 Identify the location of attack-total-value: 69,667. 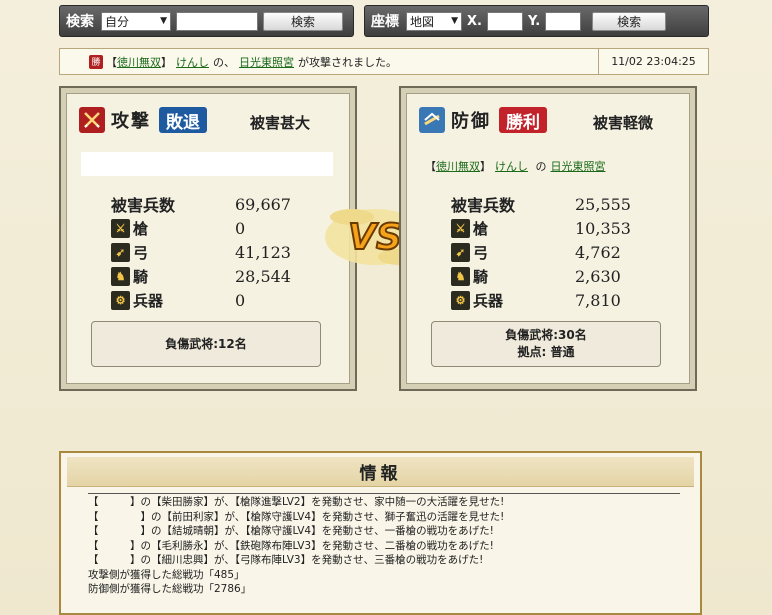
(263, 204).